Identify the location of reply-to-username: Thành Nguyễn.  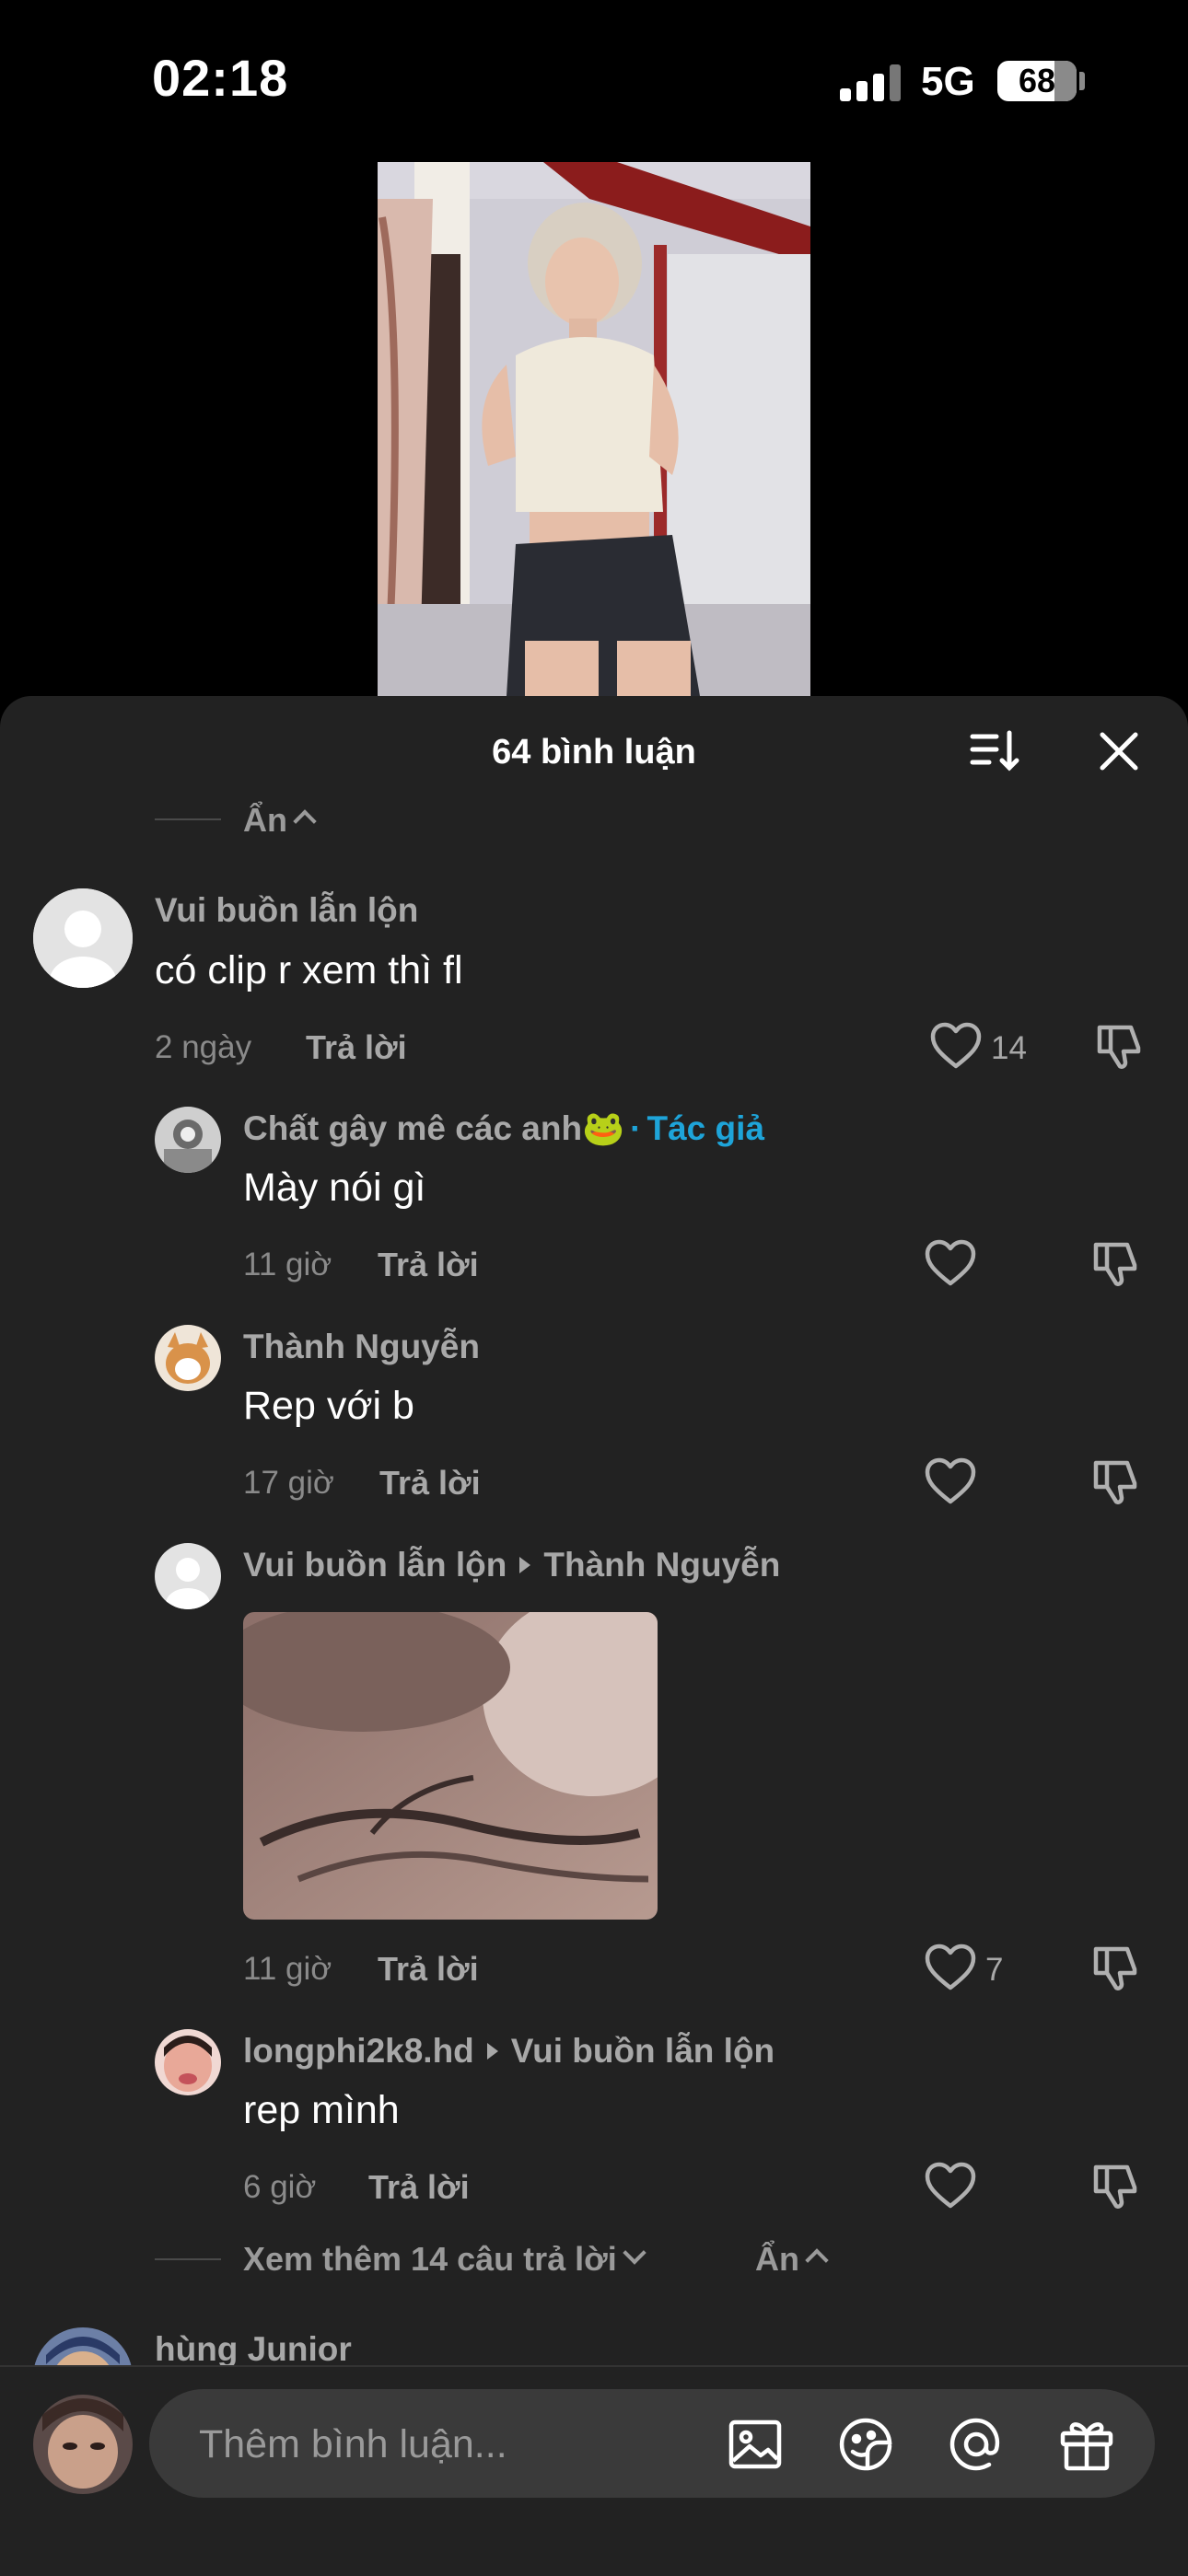
(662, 1565).